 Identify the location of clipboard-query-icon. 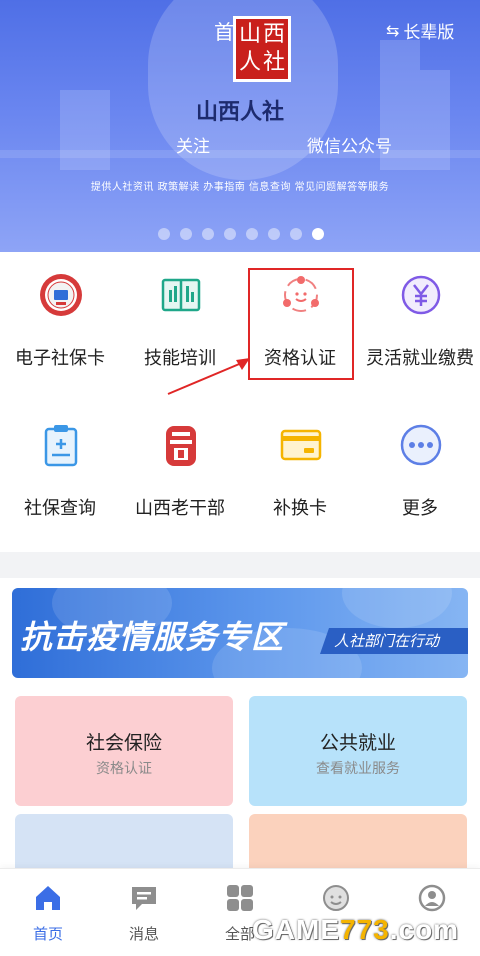
(61, 446).